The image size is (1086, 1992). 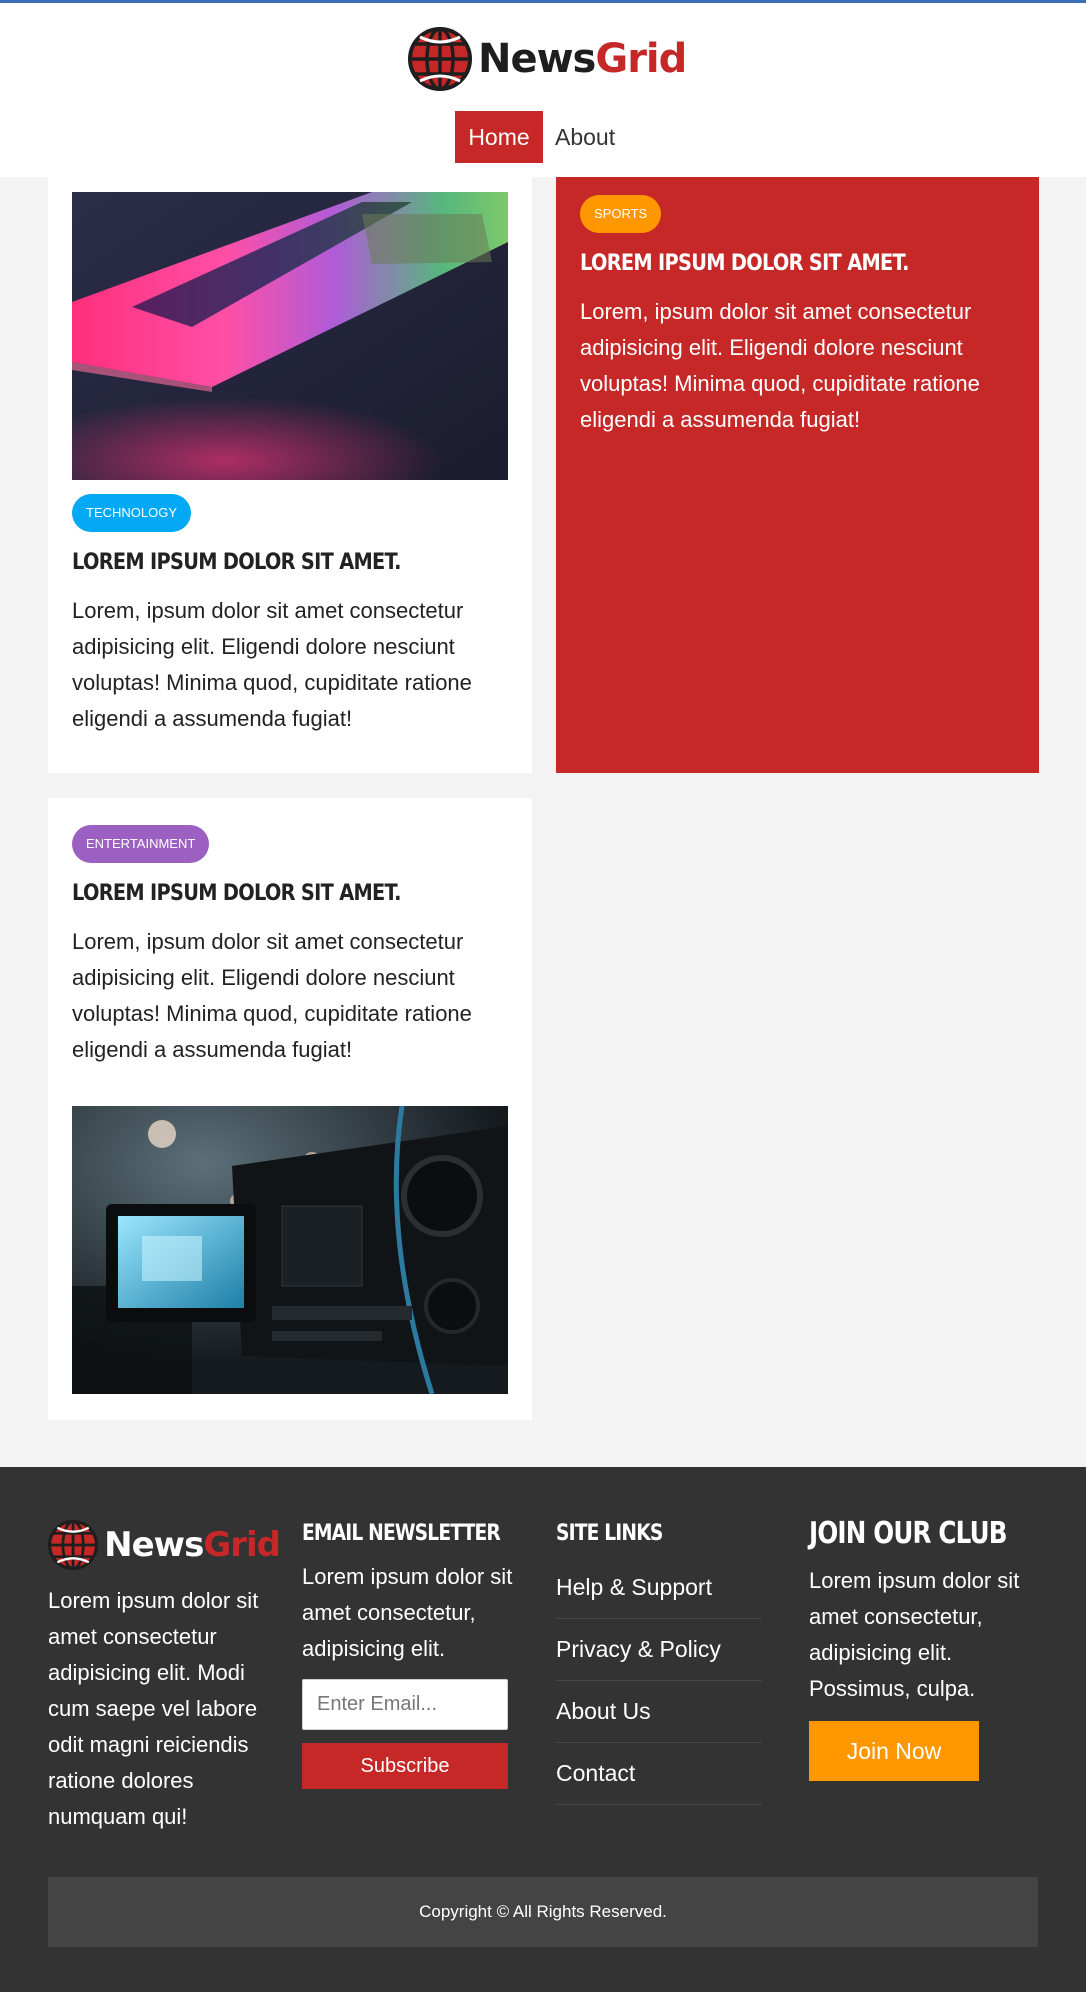 What do you see at coordinates (290, 336) in the screenshot?
I see `laptop-keyboard-image` at bounding box center [290, 336].